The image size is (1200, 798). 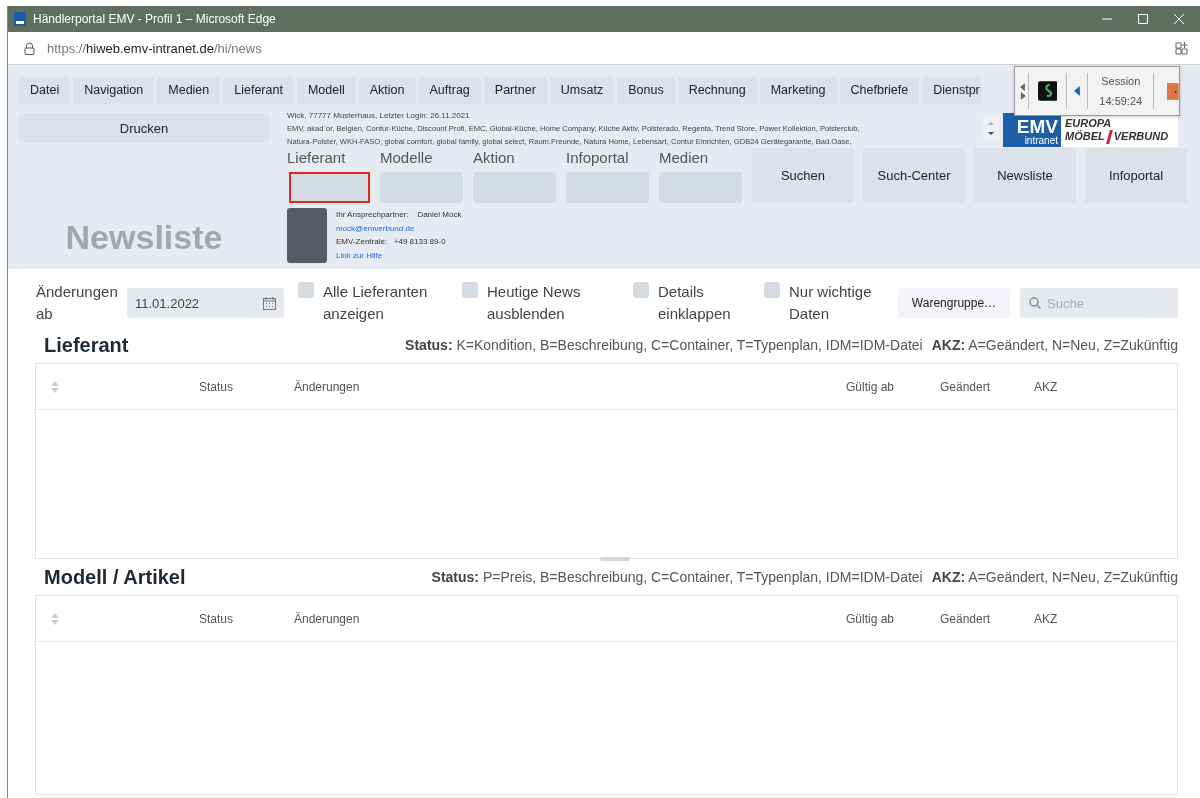 What do you see at coordinates (407, 158) in the screenshot?
I see `field-label: Modelle` at bounding box center [407, 158].